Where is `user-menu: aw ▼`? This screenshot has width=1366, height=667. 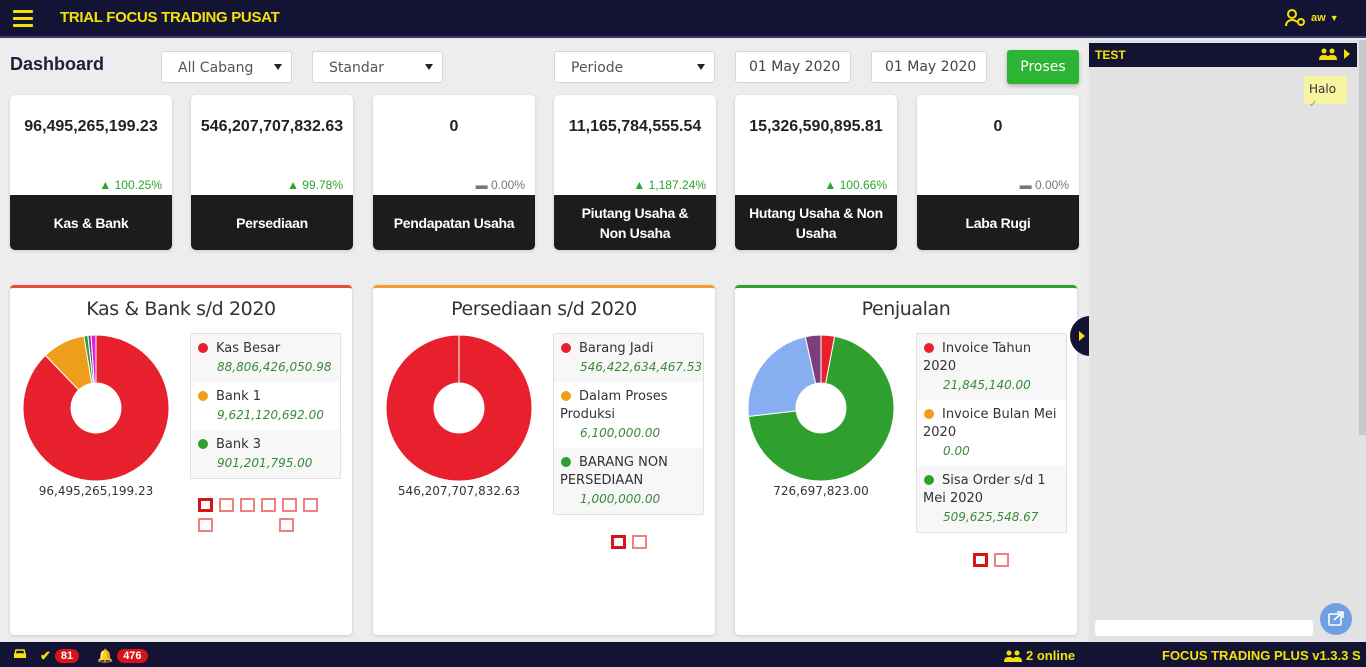
user-menu: aw ▼ is located at coordinates (1312, 18).